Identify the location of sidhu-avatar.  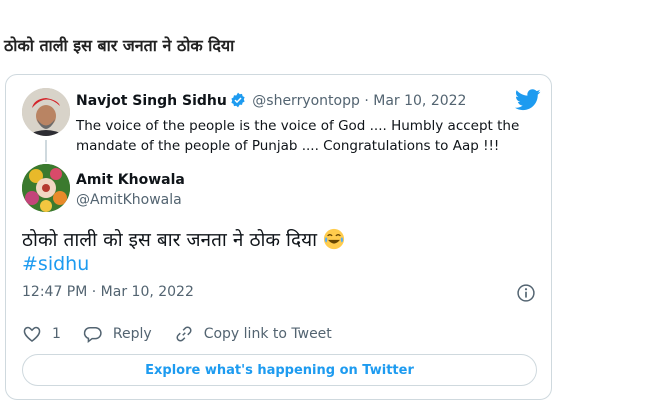
(46, 112).